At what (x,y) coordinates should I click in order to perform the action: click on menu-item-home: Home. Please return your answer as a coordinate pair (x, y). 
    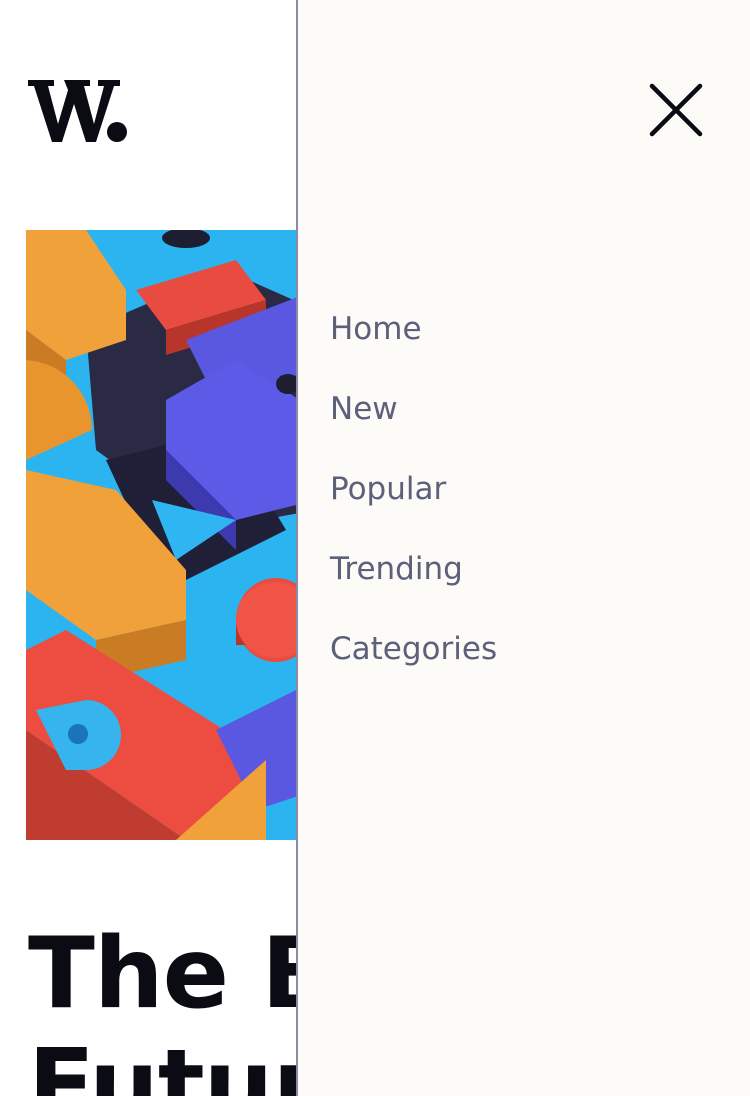
    Looking at the image, I should click on (413, 340).